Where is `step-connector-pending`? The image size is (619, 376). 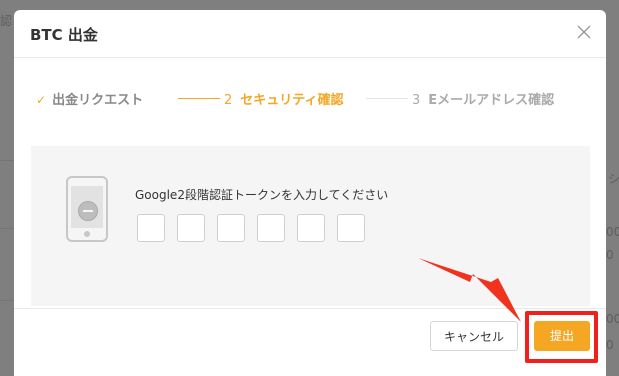
step-connector-pending is located at coordinates (387, 98).